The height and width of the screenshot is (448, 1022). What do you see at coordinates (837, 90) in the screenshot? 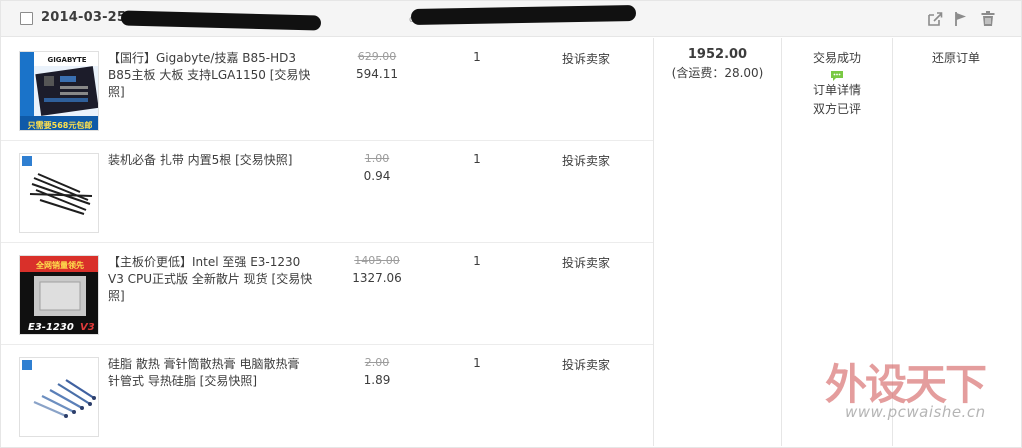
I see `order-detail-link: 订单详情` at bounding box center [837, 90].